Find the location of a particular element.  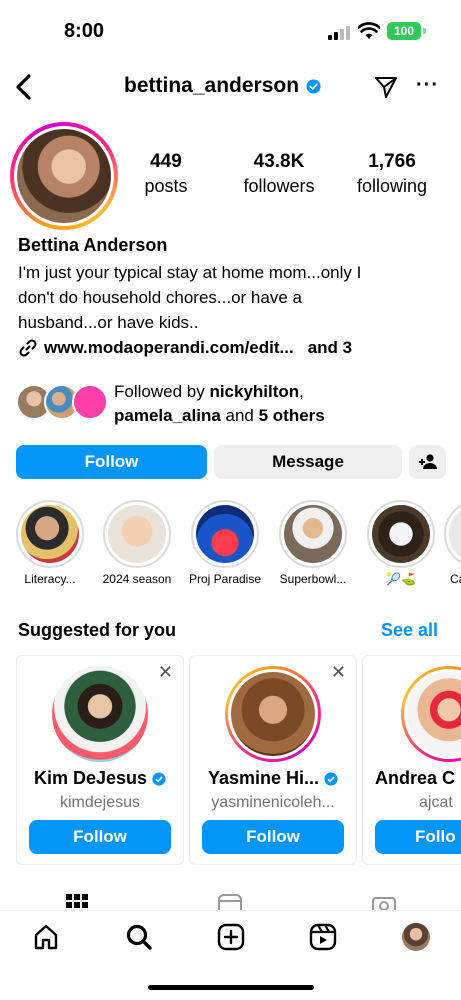

following-count: 1,766 is located at coordinates (392, 161).